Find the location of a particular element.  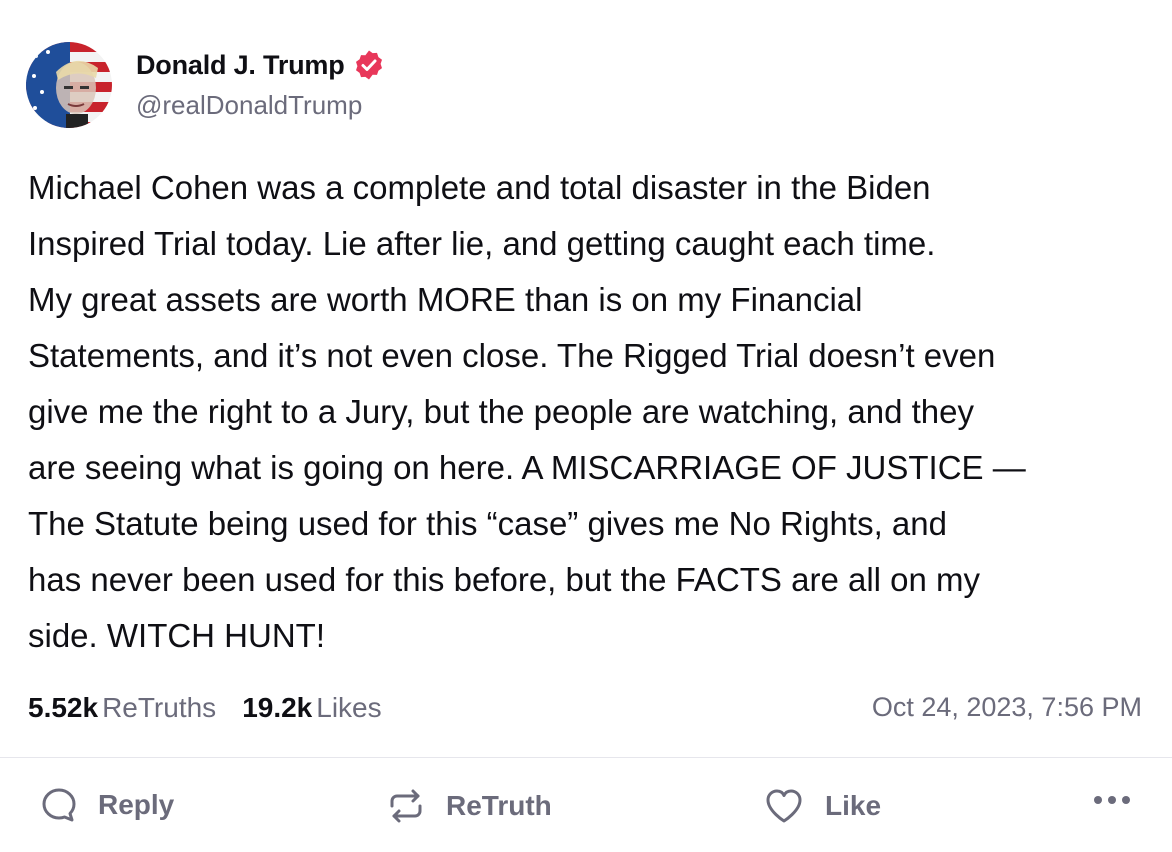

avatar-image is located at coordinates (69, 85).